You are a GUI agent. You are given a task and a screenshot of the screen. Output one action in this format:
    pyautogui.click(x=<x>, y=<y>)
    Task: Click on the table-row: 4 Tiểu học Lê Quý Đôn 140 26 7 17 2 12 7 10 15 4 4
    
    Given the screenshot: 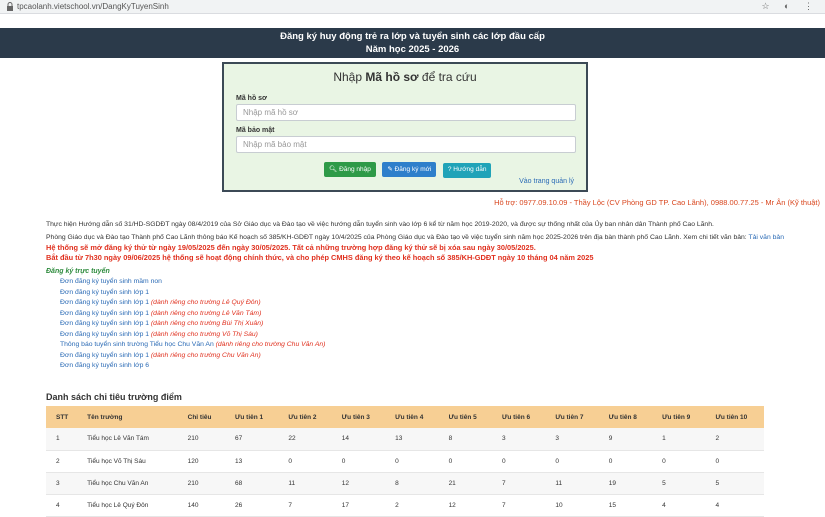 What is the action you would take?
    pyautogui.click(x=405, y=505)
    